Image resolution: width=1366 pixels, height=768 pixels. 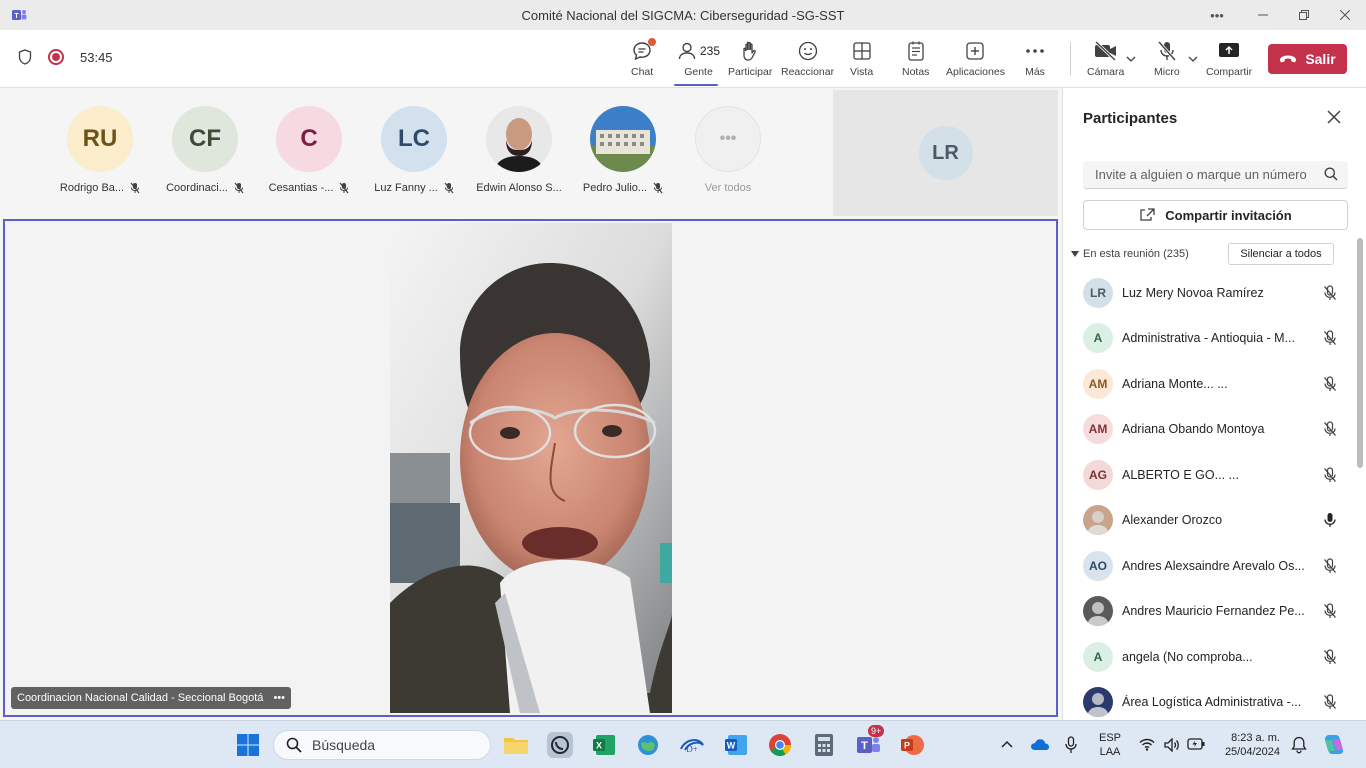 What do you see at coordinates (1098, 475) in the screenshot?
I see `avatar: AG` at bounding box center [1098, 475].